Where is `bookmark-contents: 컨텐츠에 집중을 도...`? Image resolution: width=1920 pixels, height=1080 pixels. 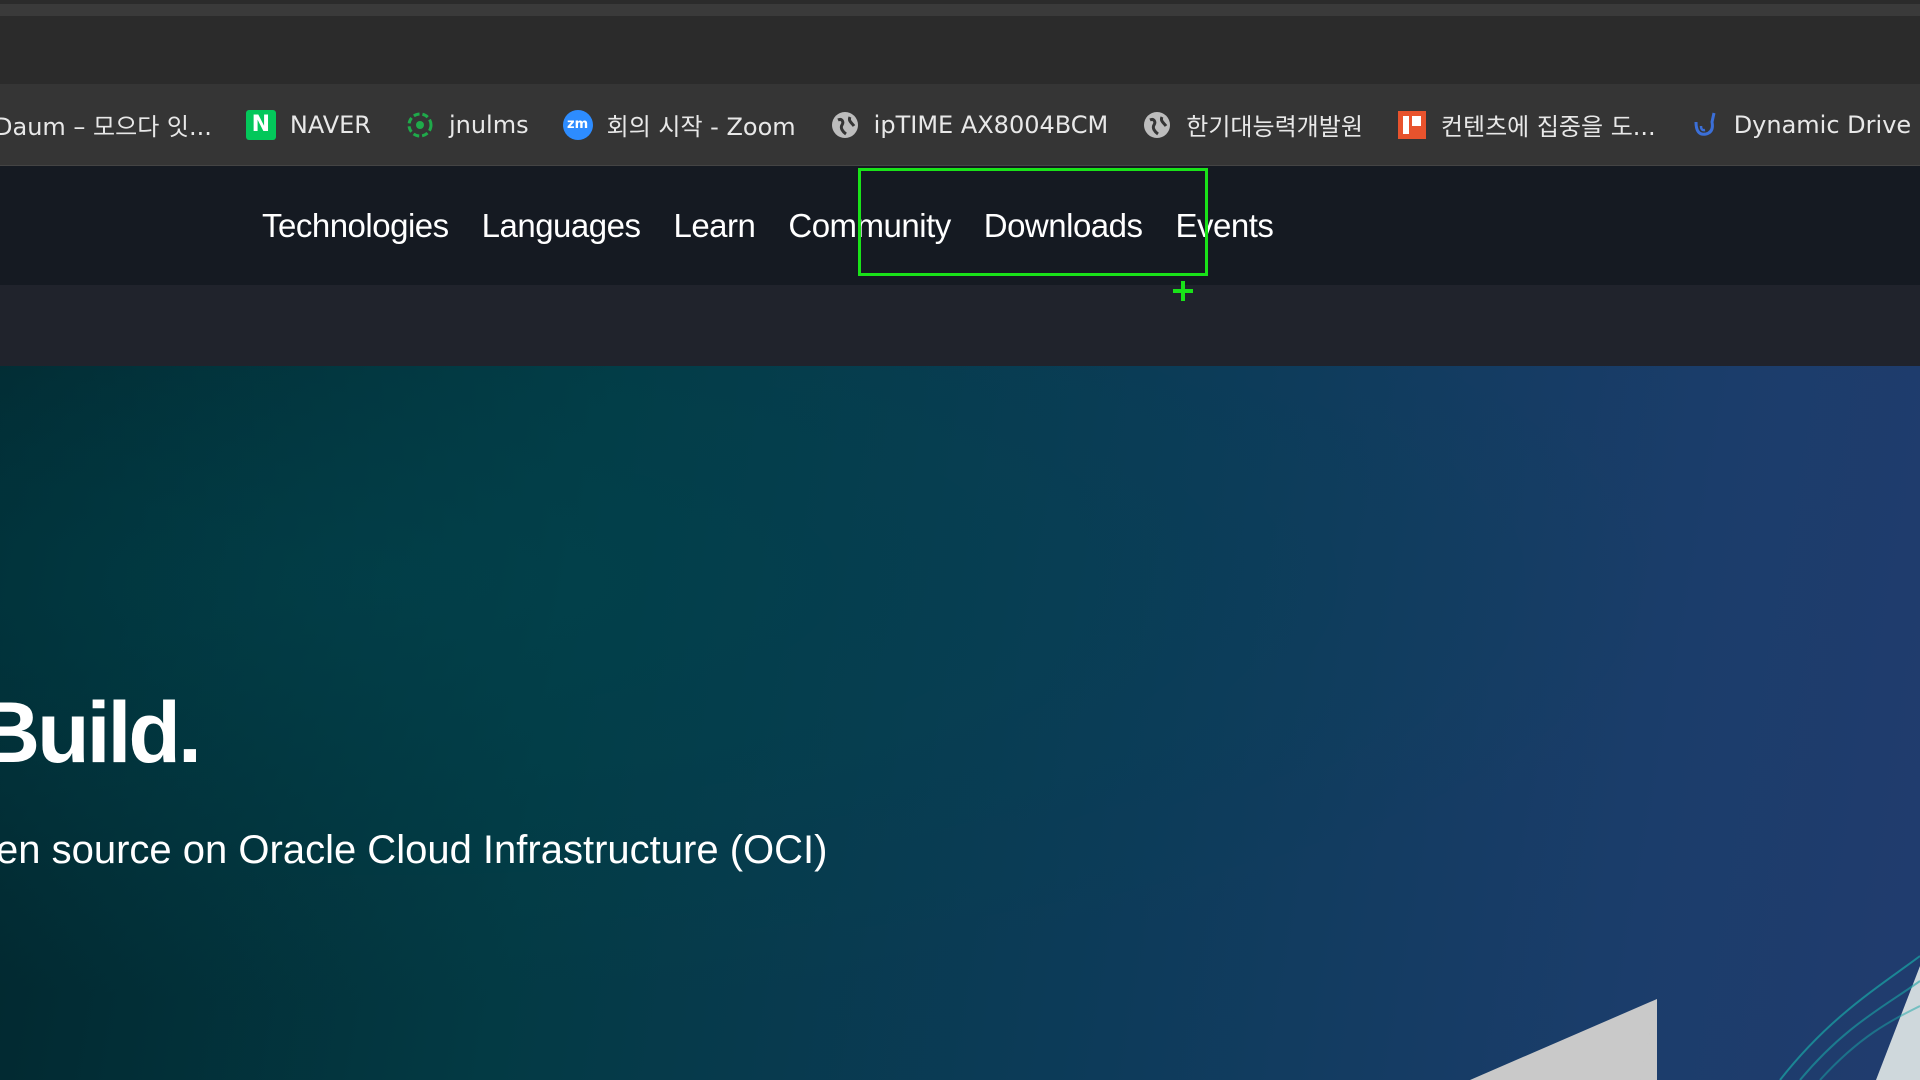 bookmark-contents: 컨텐츠에 집중을 도... is located at coordinates (1526, 124).